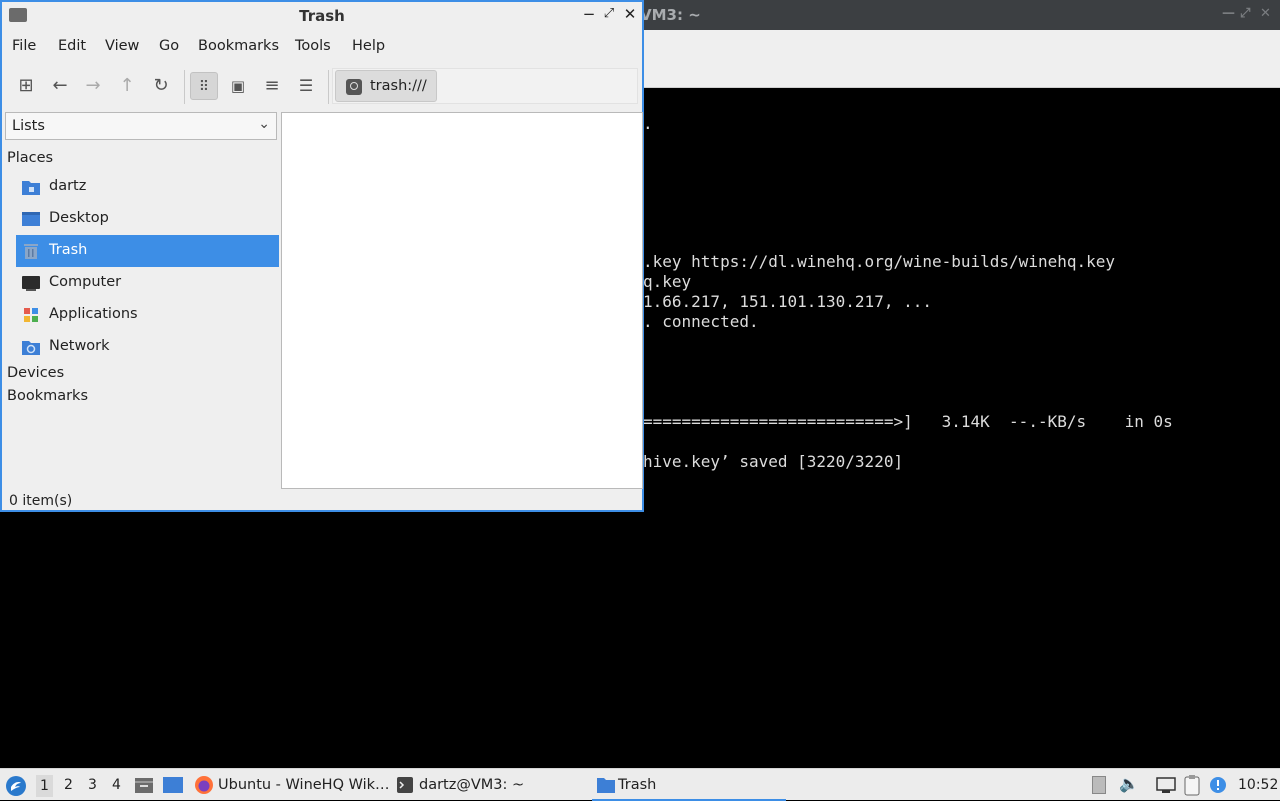 This screenshot has height=801, width=1280. Describe the element at coordinates (141, 126) in the screenshot. I see `side-pane-mode-select: Lists ⌄` at that location.